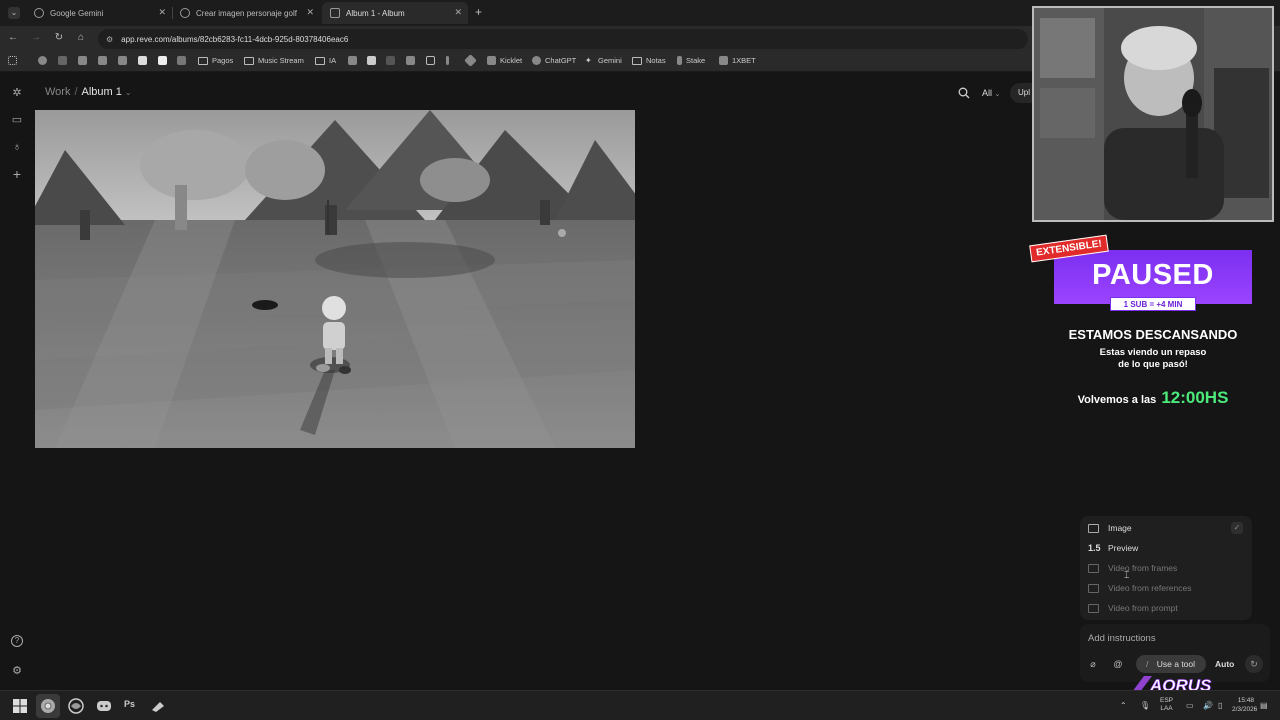 Image resolution: width=1280 pixels, height=720 pixels. Describe the element at coordinates (430, 60) in the screenshot. I see `bookmark-instagram-icon` at that location.